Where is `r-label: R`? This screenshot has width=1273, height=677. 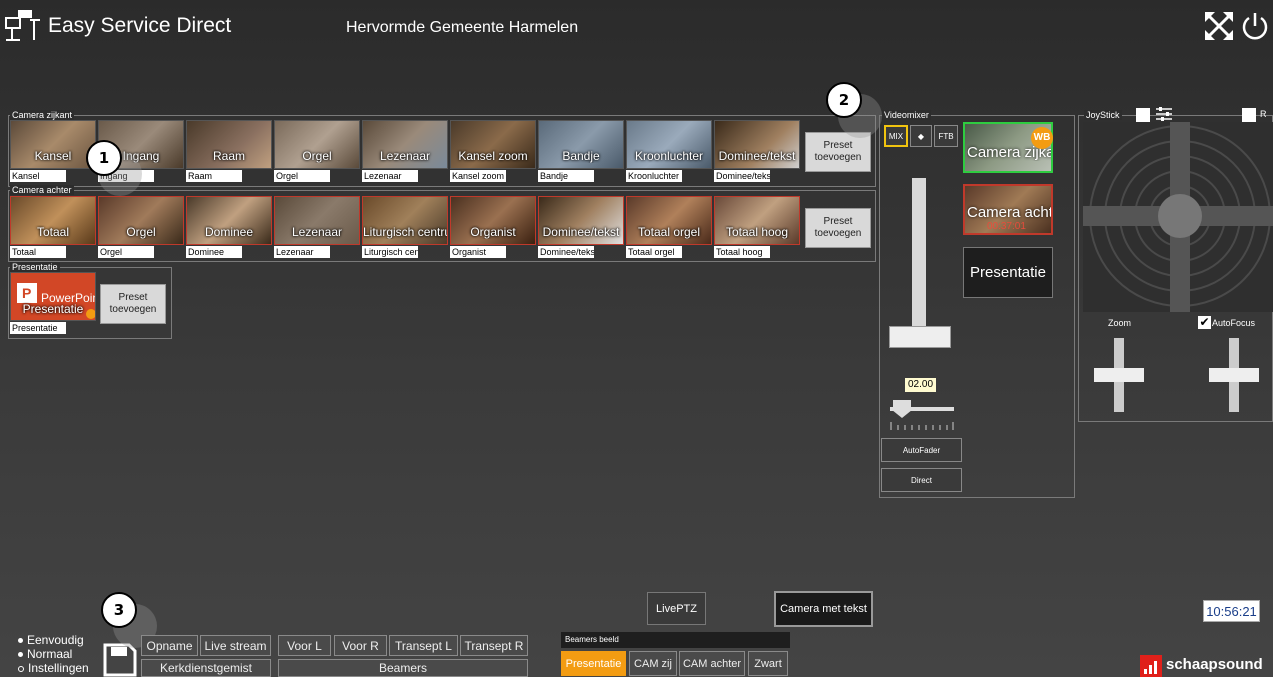
r-label: R is located at coordinates (1263, 114).